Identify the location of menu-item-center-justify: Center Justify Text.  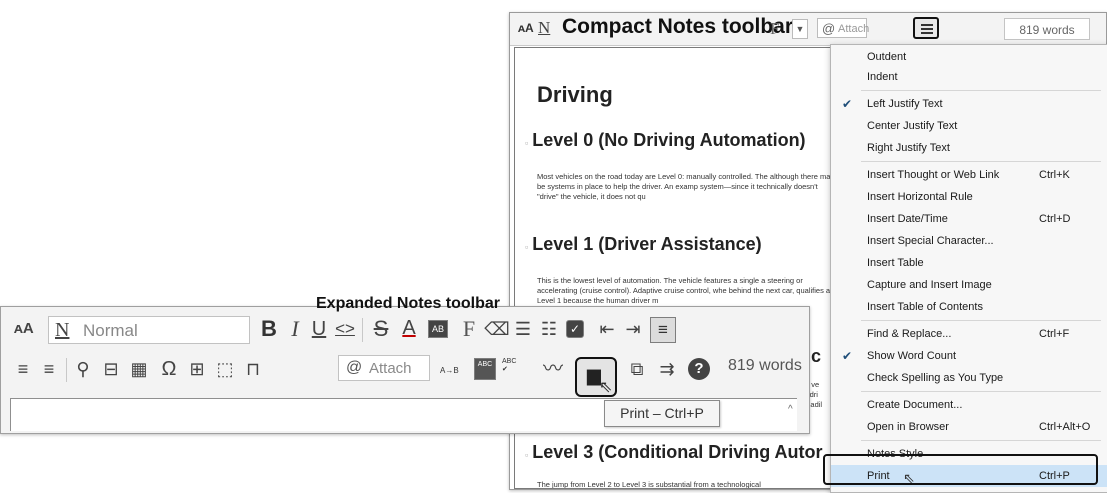
(969, 126).